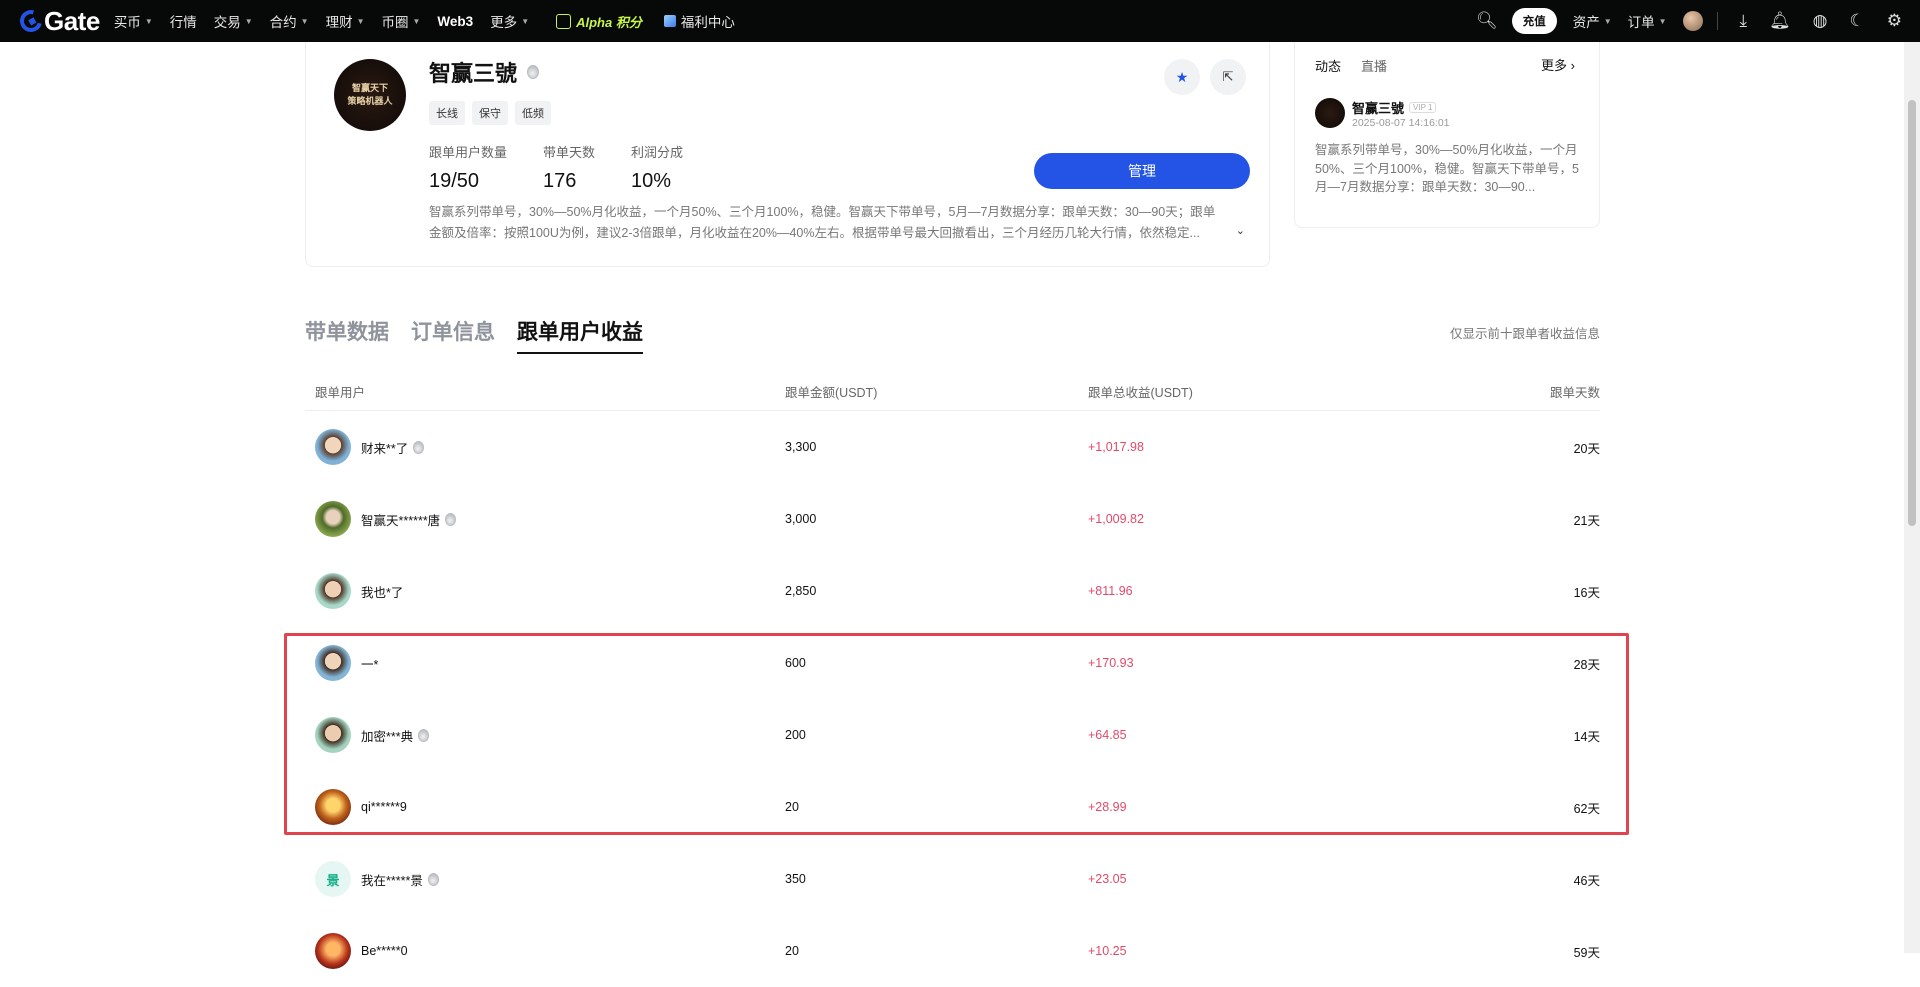 The image size is (1920, 987). Describe the element at coordinates (183, 21) in the screenshot. I see `nav-item-1: 行情` at that location.